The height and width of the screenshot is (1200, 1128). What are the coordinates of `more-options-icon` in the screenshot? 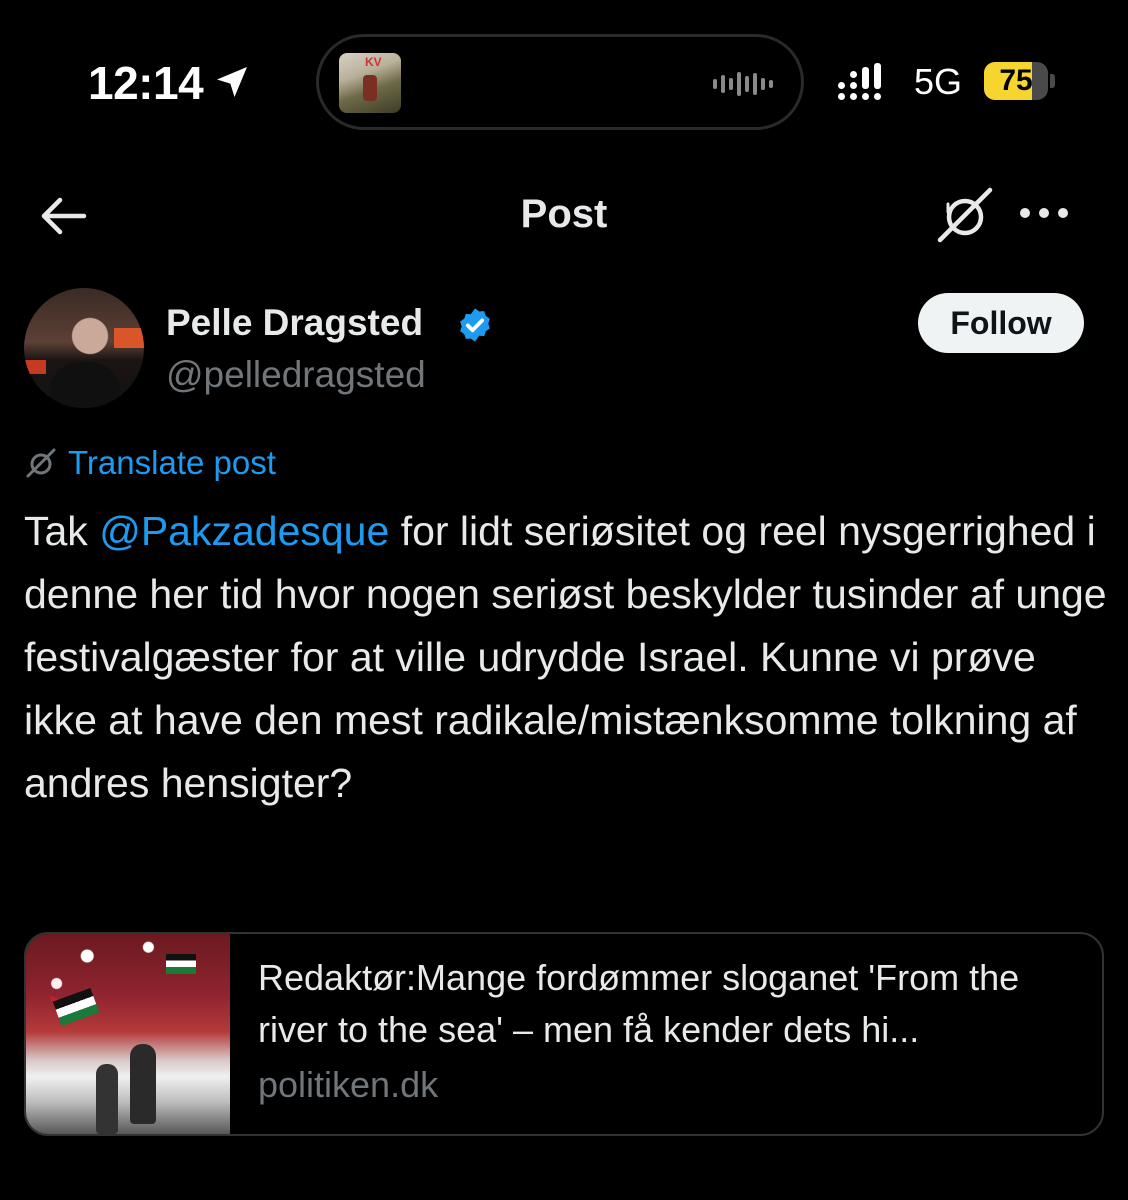 It's located at (1047, 213).